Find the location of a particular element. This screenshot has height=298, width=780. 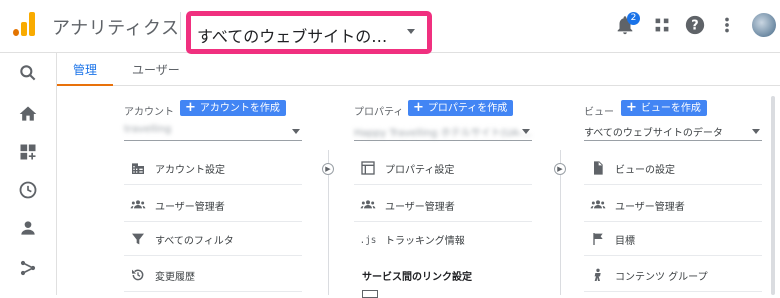

account-user-management-item: ユーザー管理者 is located at coordinates (213, 205).